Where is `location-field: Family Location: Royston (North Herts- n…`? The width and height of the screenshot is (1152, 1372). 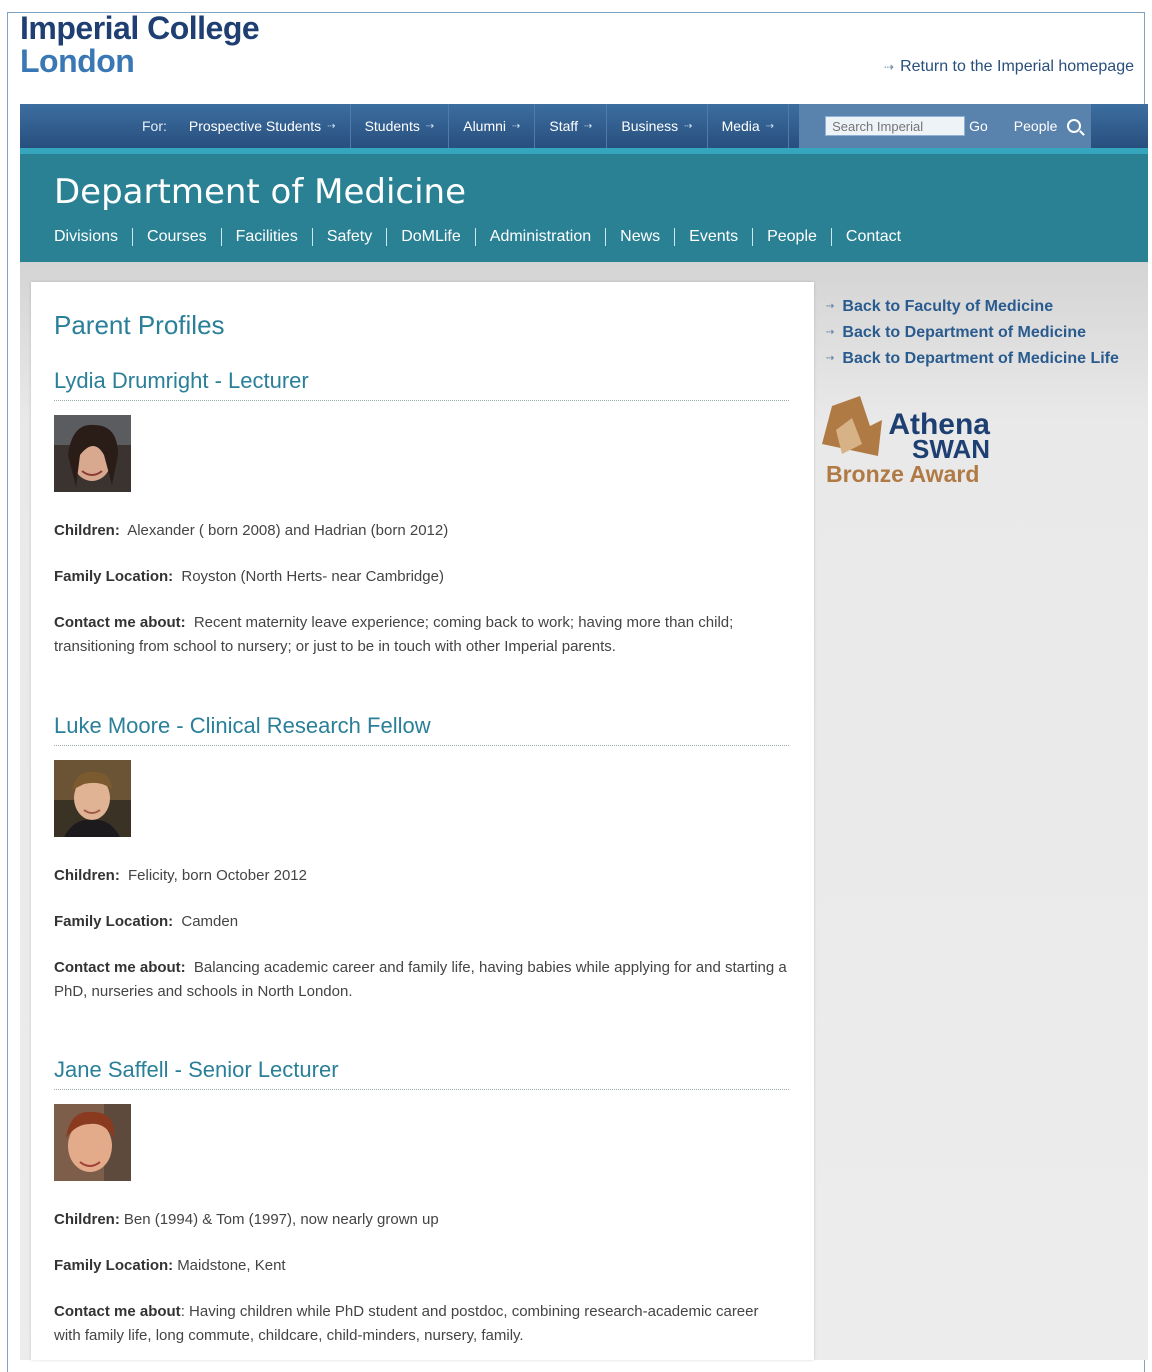
location-field: Family Location: Royston (North Herts- n… is located at coordinates (421, 577).